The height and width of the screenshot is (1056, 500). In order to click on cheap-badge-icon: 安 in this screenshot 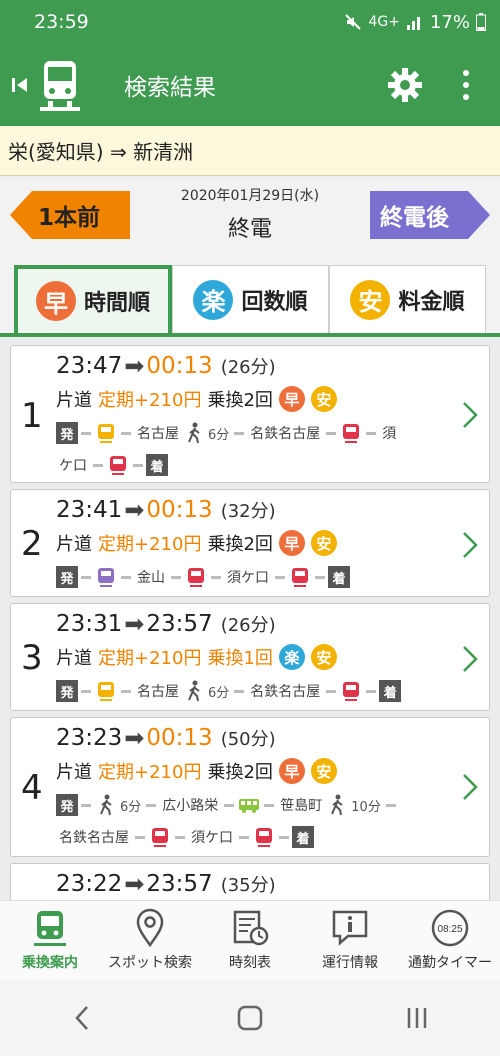, I will do `click(323, 543)`.